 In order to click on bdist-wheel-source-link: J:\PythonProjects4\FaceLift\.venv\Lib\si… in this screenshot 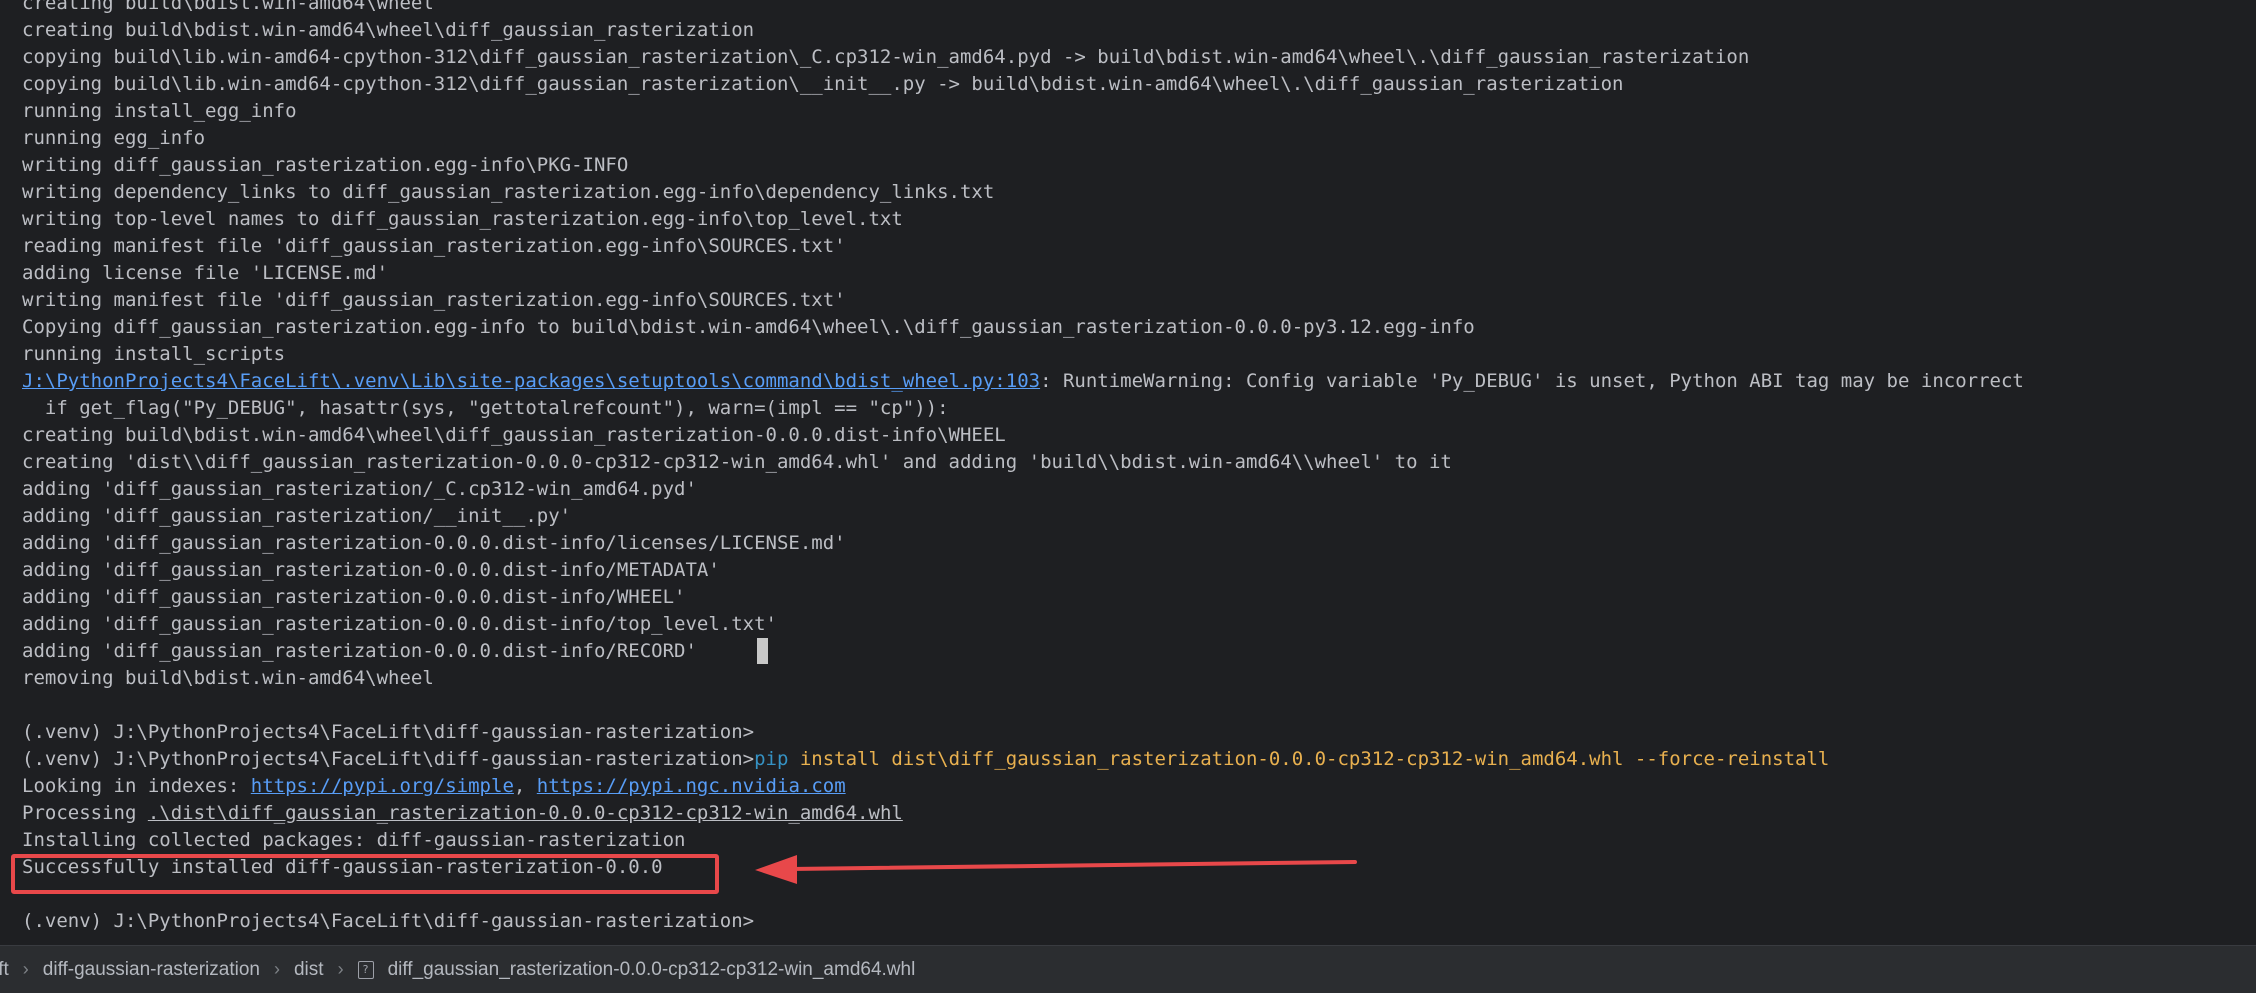, I will do `click(531, 381)`.